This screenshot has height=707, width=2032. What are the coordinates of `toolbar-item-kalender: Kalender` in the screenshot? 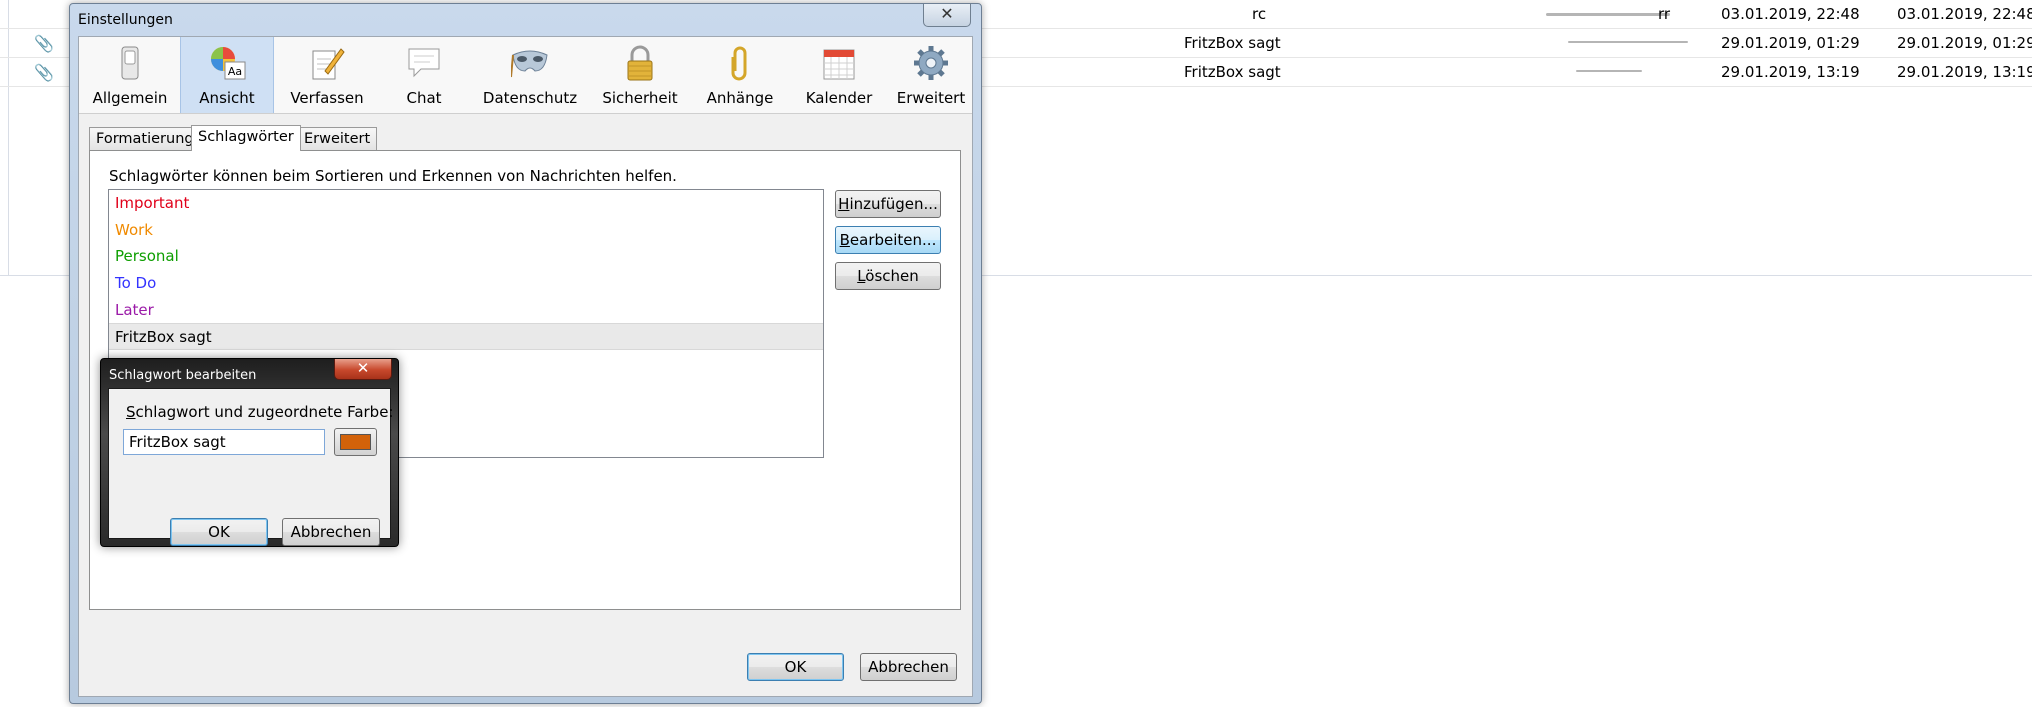 It's located at (839, 75).